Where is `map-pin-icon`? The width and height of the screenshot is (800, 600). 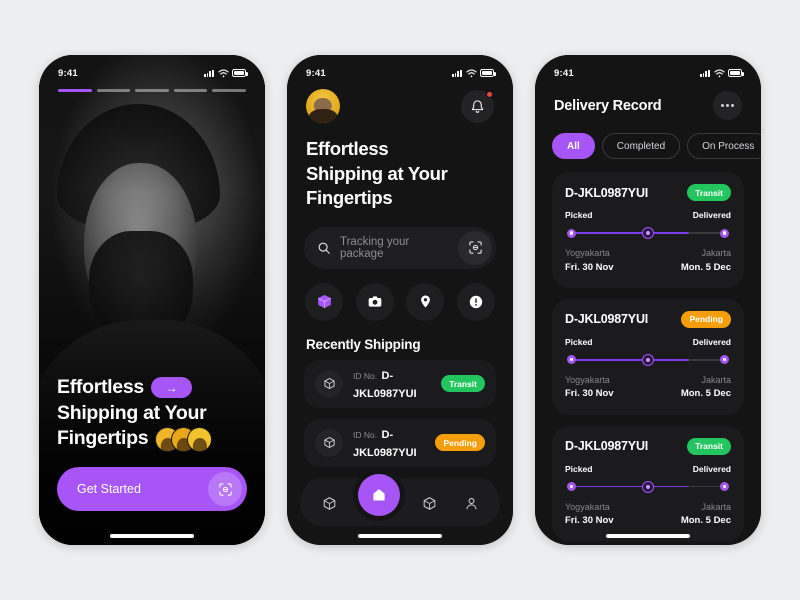 map-pin-icon is located at coordinates (425, 301).